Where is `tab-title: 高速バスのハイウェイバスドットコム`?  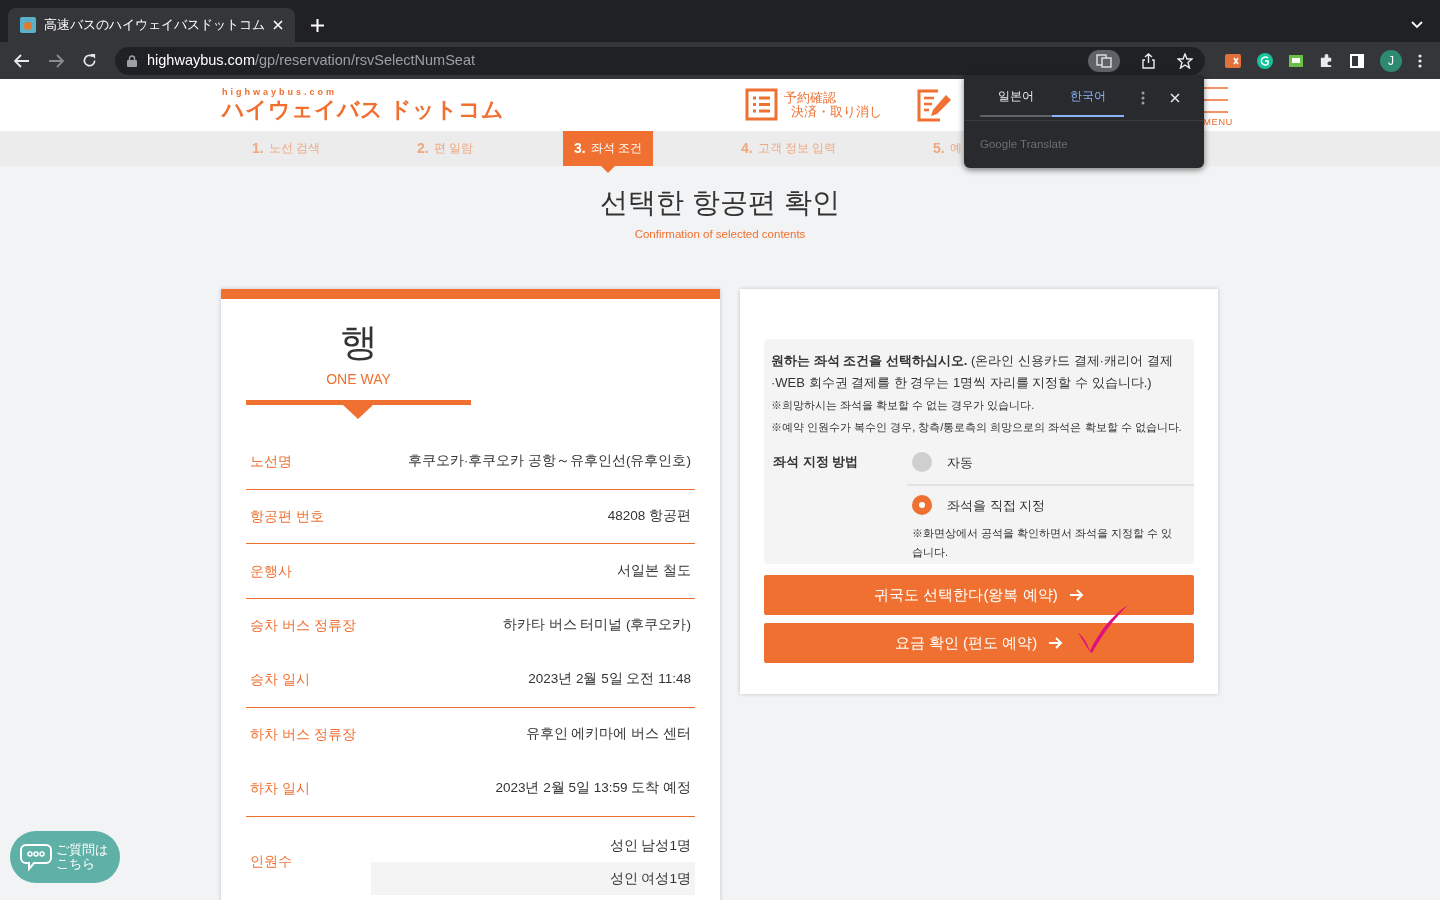 tab-title: 高速バスのハイウェイバスドットコム is located at coordinates (154, 25).